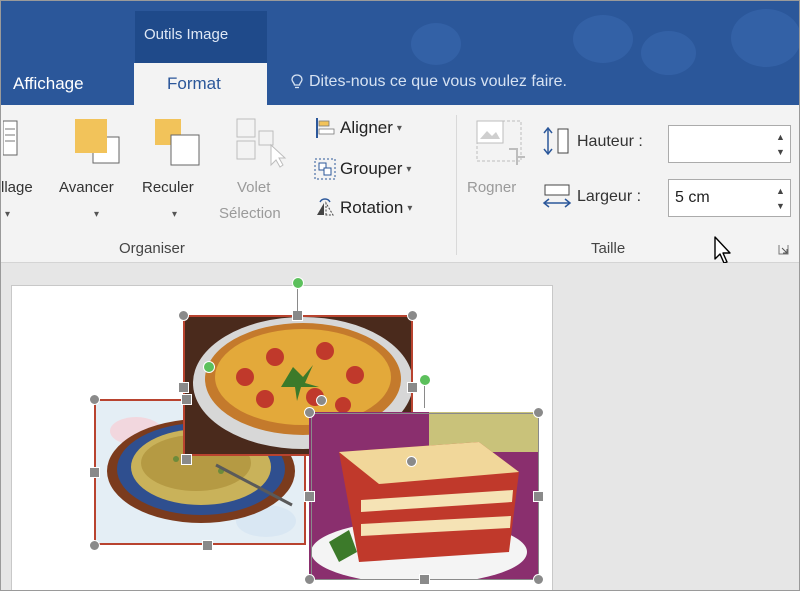 This screenshot has height=591, width=800. Describe the element at coordinates (557, 196) in the screenshot. I see `width-icon` at that location.